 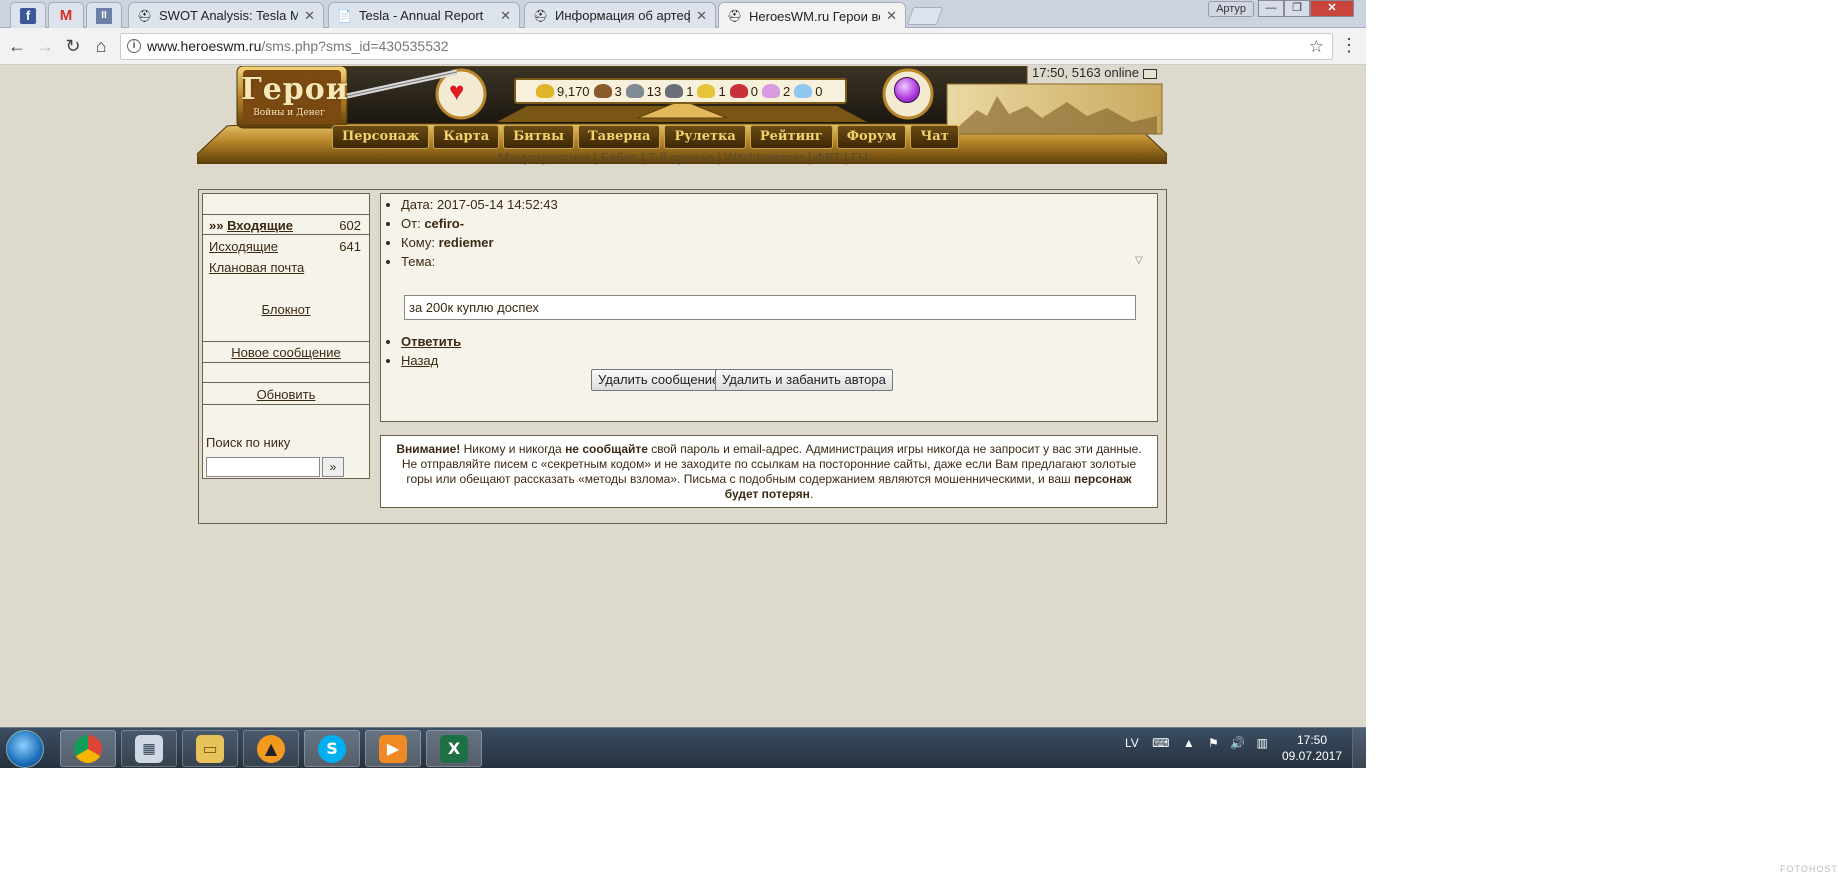 I want to click on search-button: », so click(x=333, y=467).